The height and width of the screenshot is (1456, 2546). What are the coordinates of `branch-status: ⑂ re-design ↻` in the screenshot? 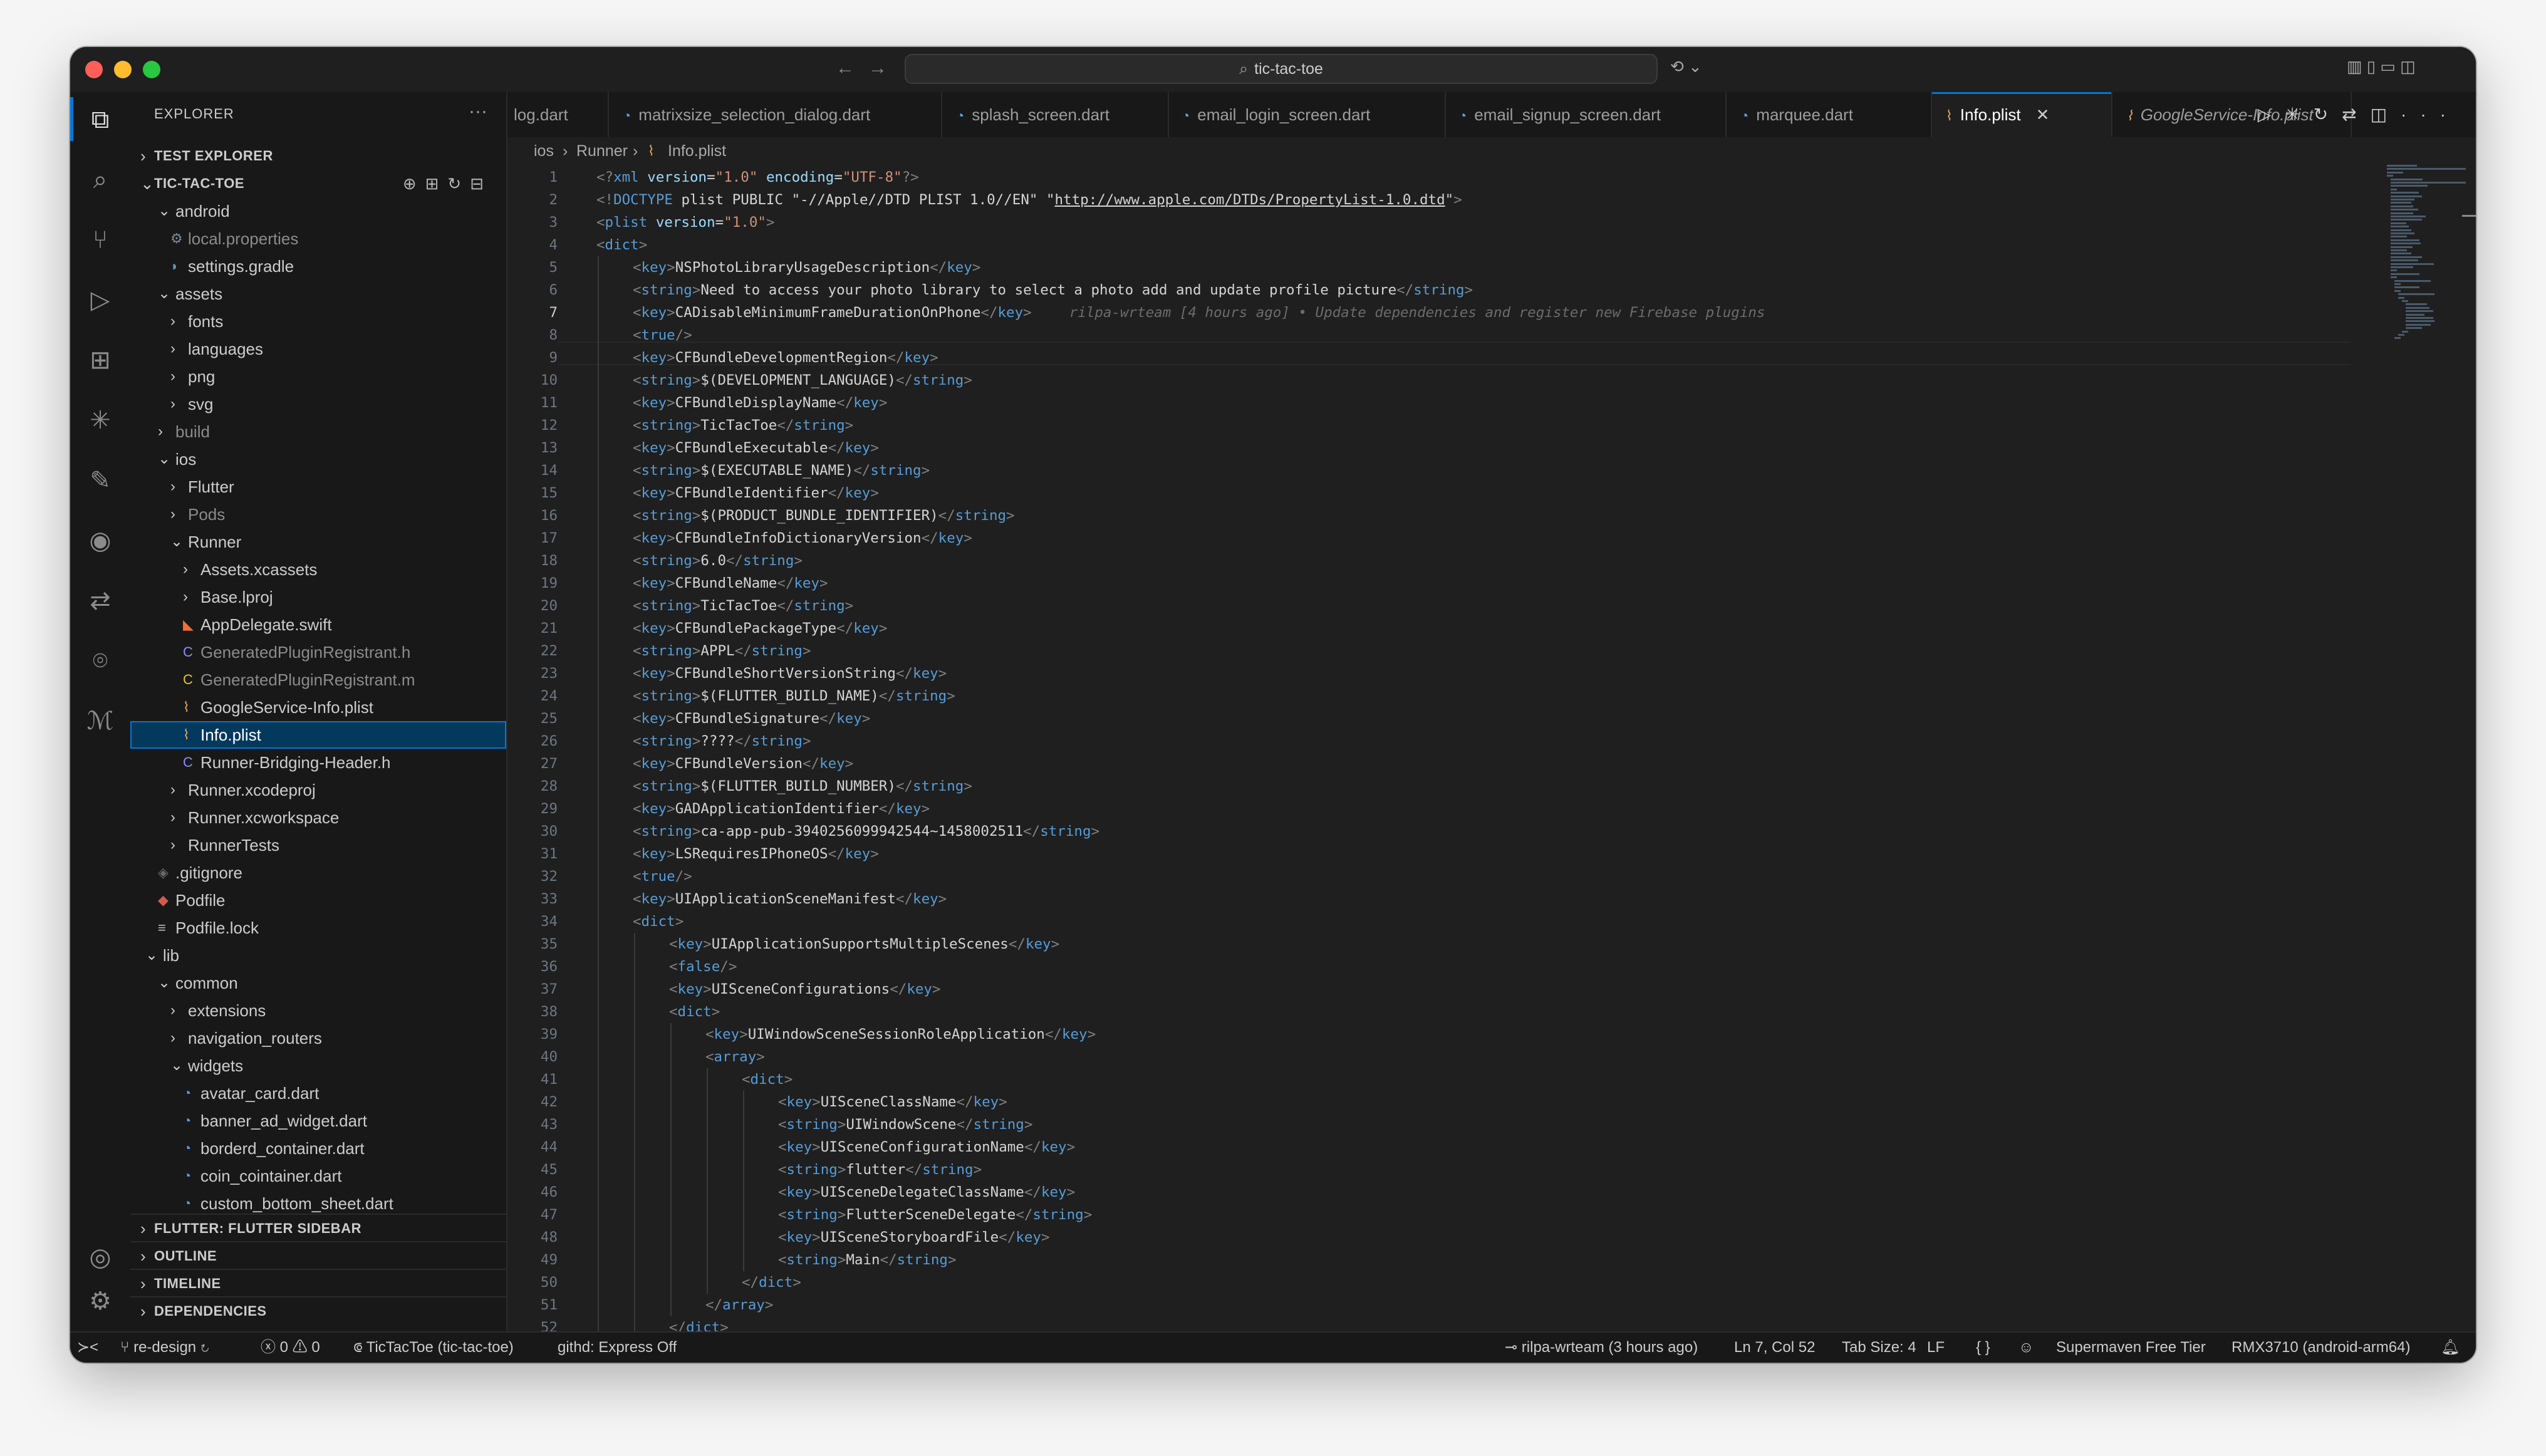 It's located at (164, 1348).